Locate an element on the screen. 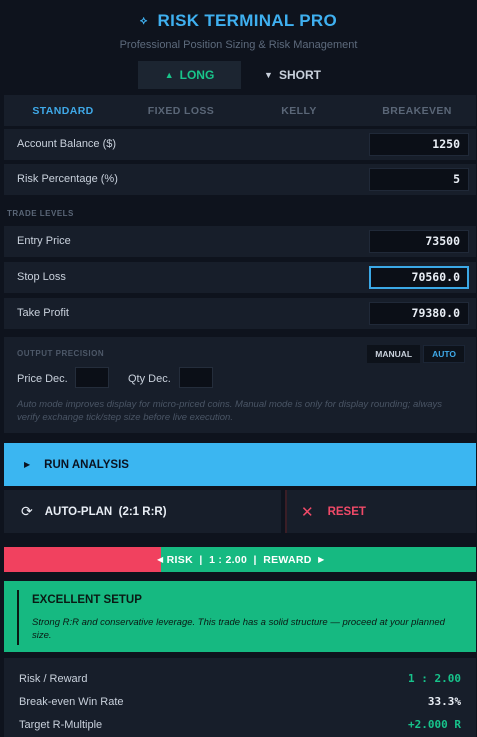 The height and width of the screenshot is (737, 477). trade-levels-heading: TRADE LEVELS is located at coordinates (40, 213).